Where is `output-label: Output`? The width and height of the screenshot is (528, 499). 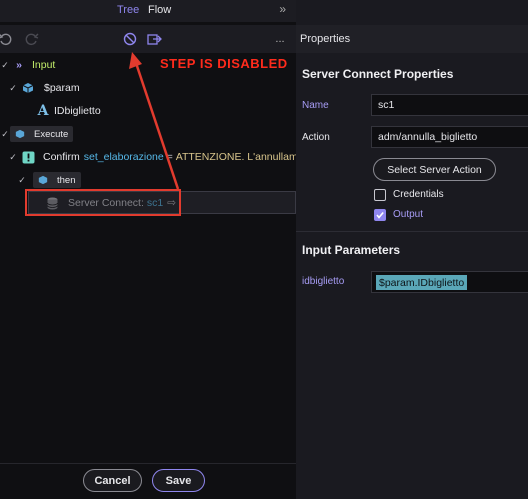
output-label: Output is located at coordinates (408, 214).